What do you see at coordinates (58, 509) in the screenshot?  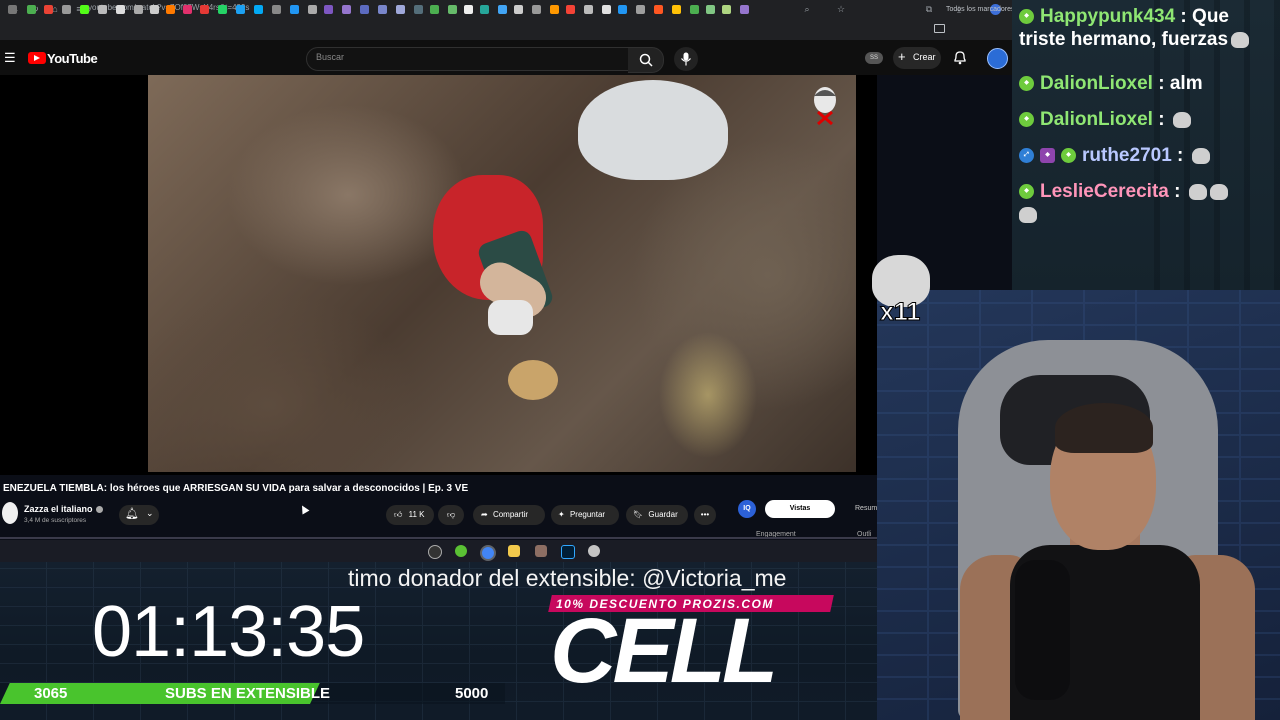 I see `channel-name: Zazza el italiano` at bounding box center [58, 509].